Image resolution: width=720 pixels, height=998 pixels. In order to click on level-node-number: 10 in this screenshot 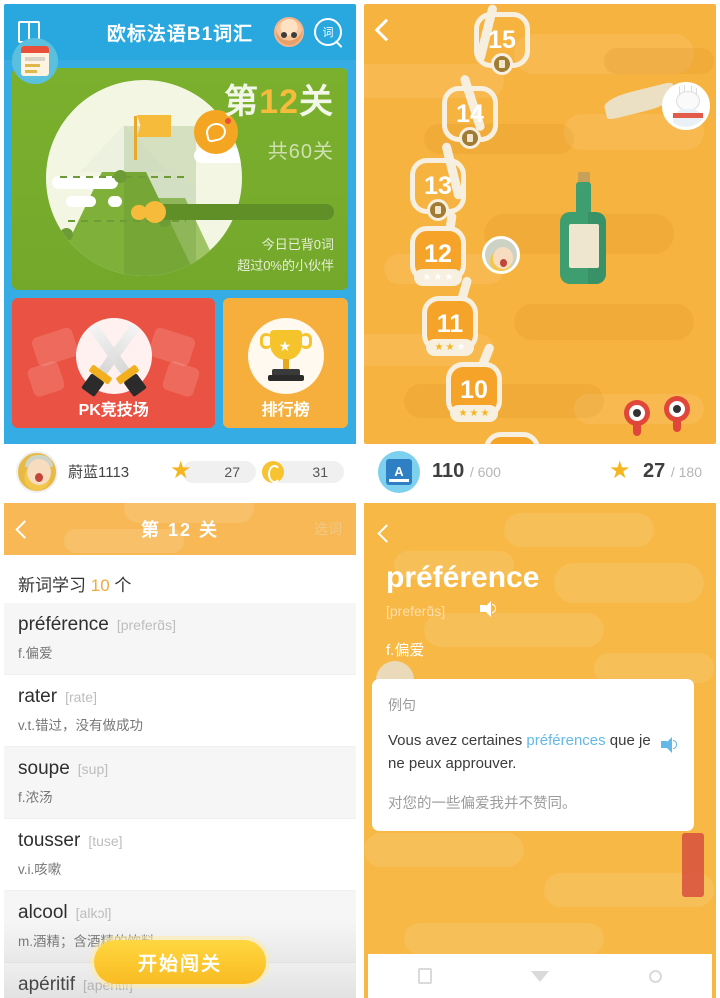, I will do `click(474, 389)`.